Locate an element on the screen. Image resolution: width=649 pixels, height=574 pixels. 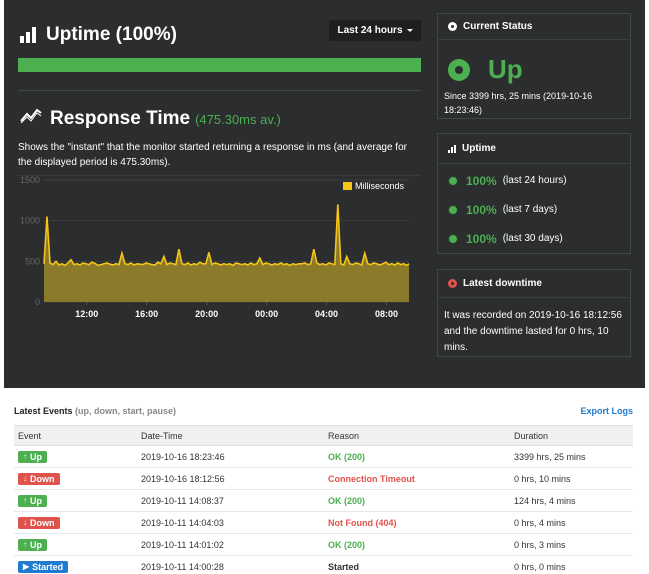
uptime-row: 100% (last 24 hours) is located at coordinates (534, 180).